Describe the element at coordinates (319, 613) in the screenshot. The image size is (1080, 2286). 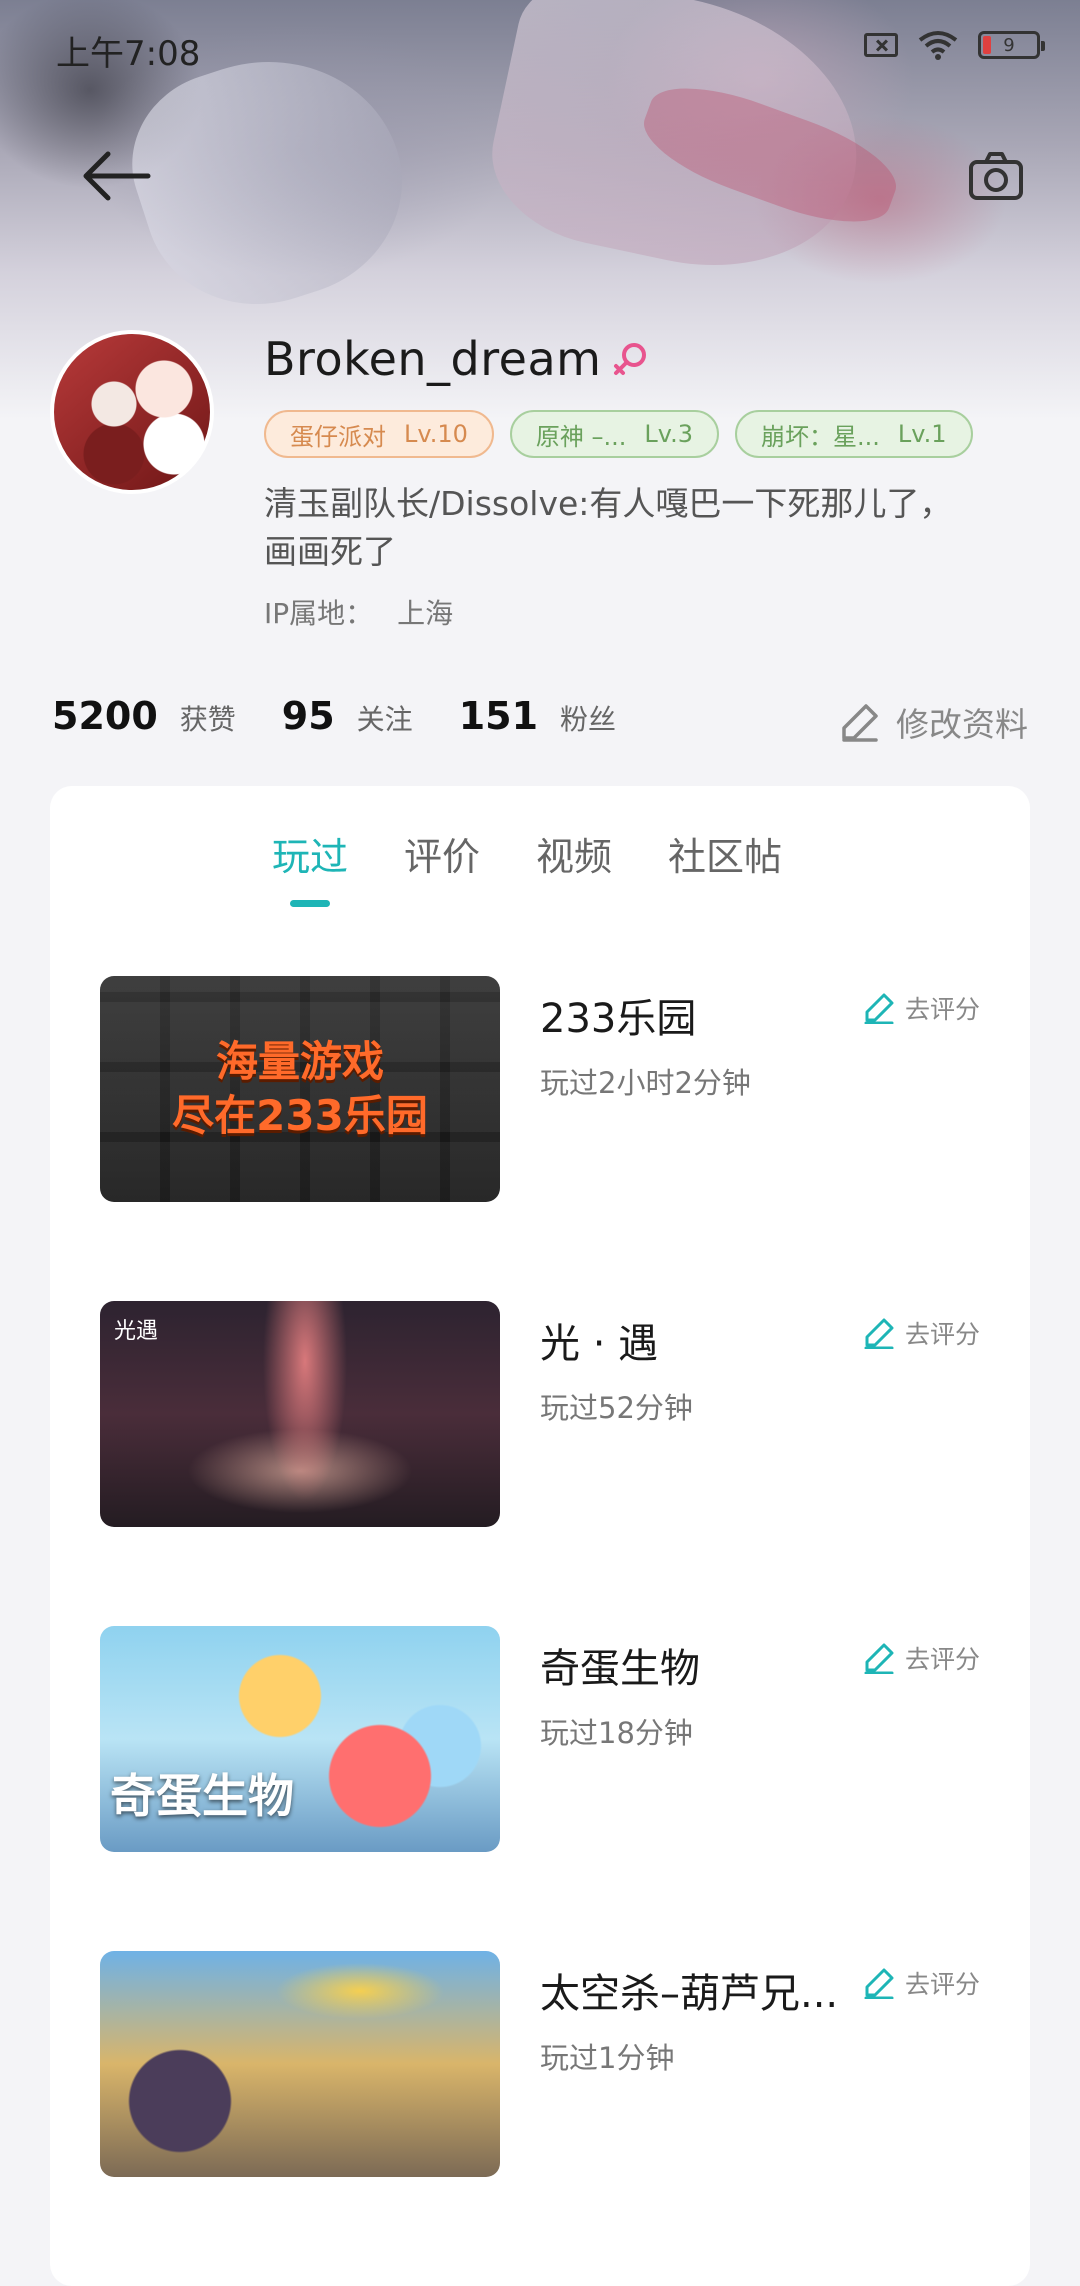
I see `ip-label: IP属地：` at that location.